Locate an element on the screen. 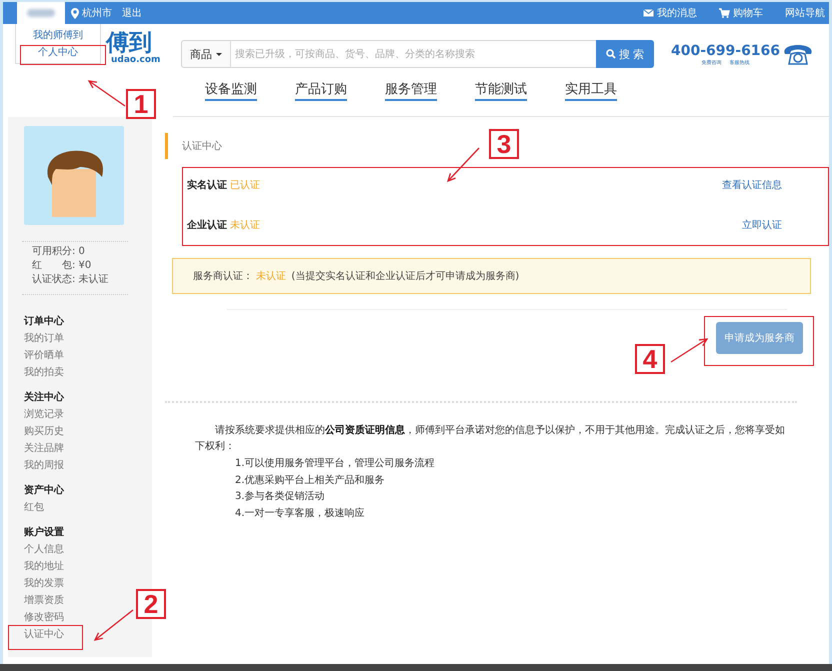 This screenshot has width=832, height=671. sidebar-item: 评价晒单 is located at coordinates (44, 355).